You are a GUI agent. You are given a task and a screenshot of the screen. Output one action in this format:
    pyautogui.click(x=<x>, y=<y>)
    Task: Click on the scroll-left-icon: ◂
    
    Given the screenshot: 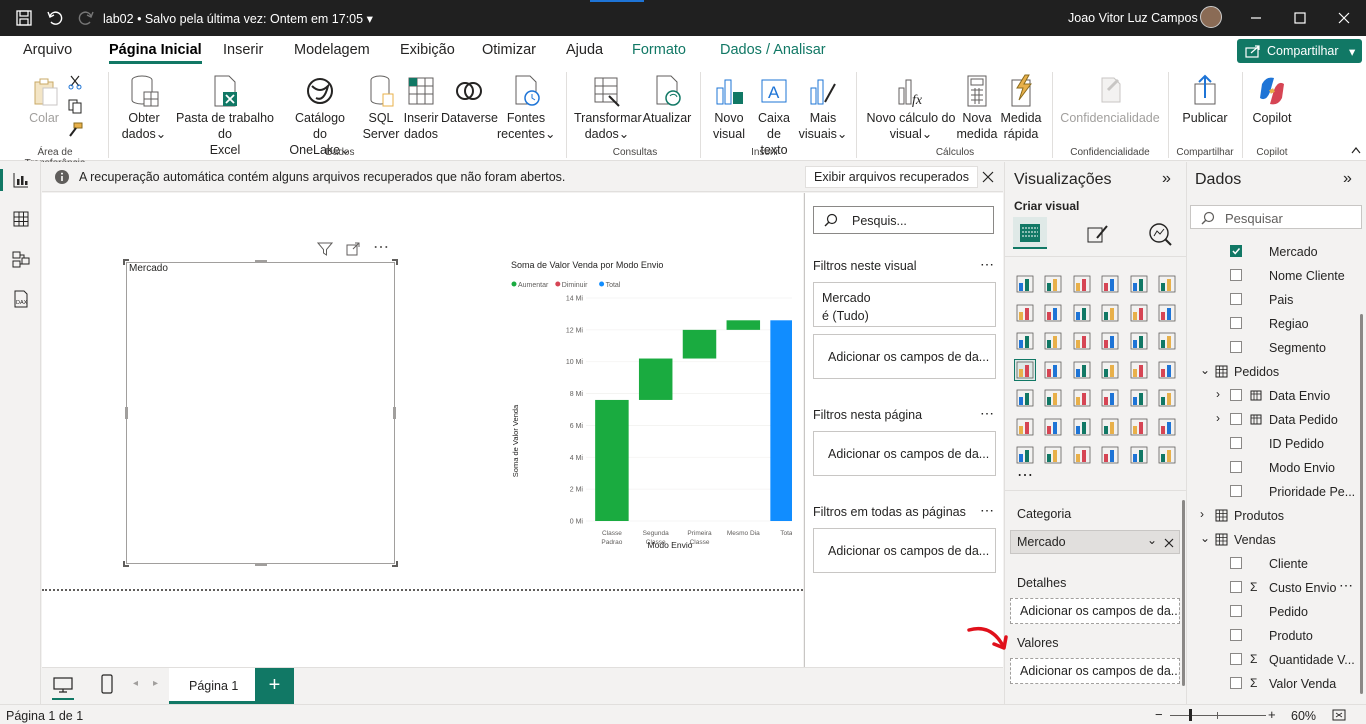 What is the action you would take?
    pyautogui.click(x=135, y=683)
    